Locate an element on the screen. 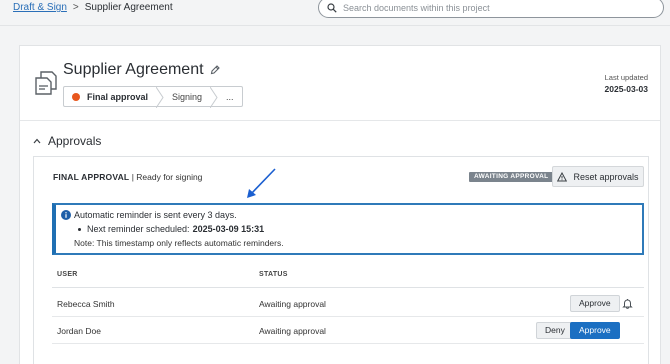 This screenshot has width=670, height=364. step-signing: Signing is located at coordinates (187, 96).